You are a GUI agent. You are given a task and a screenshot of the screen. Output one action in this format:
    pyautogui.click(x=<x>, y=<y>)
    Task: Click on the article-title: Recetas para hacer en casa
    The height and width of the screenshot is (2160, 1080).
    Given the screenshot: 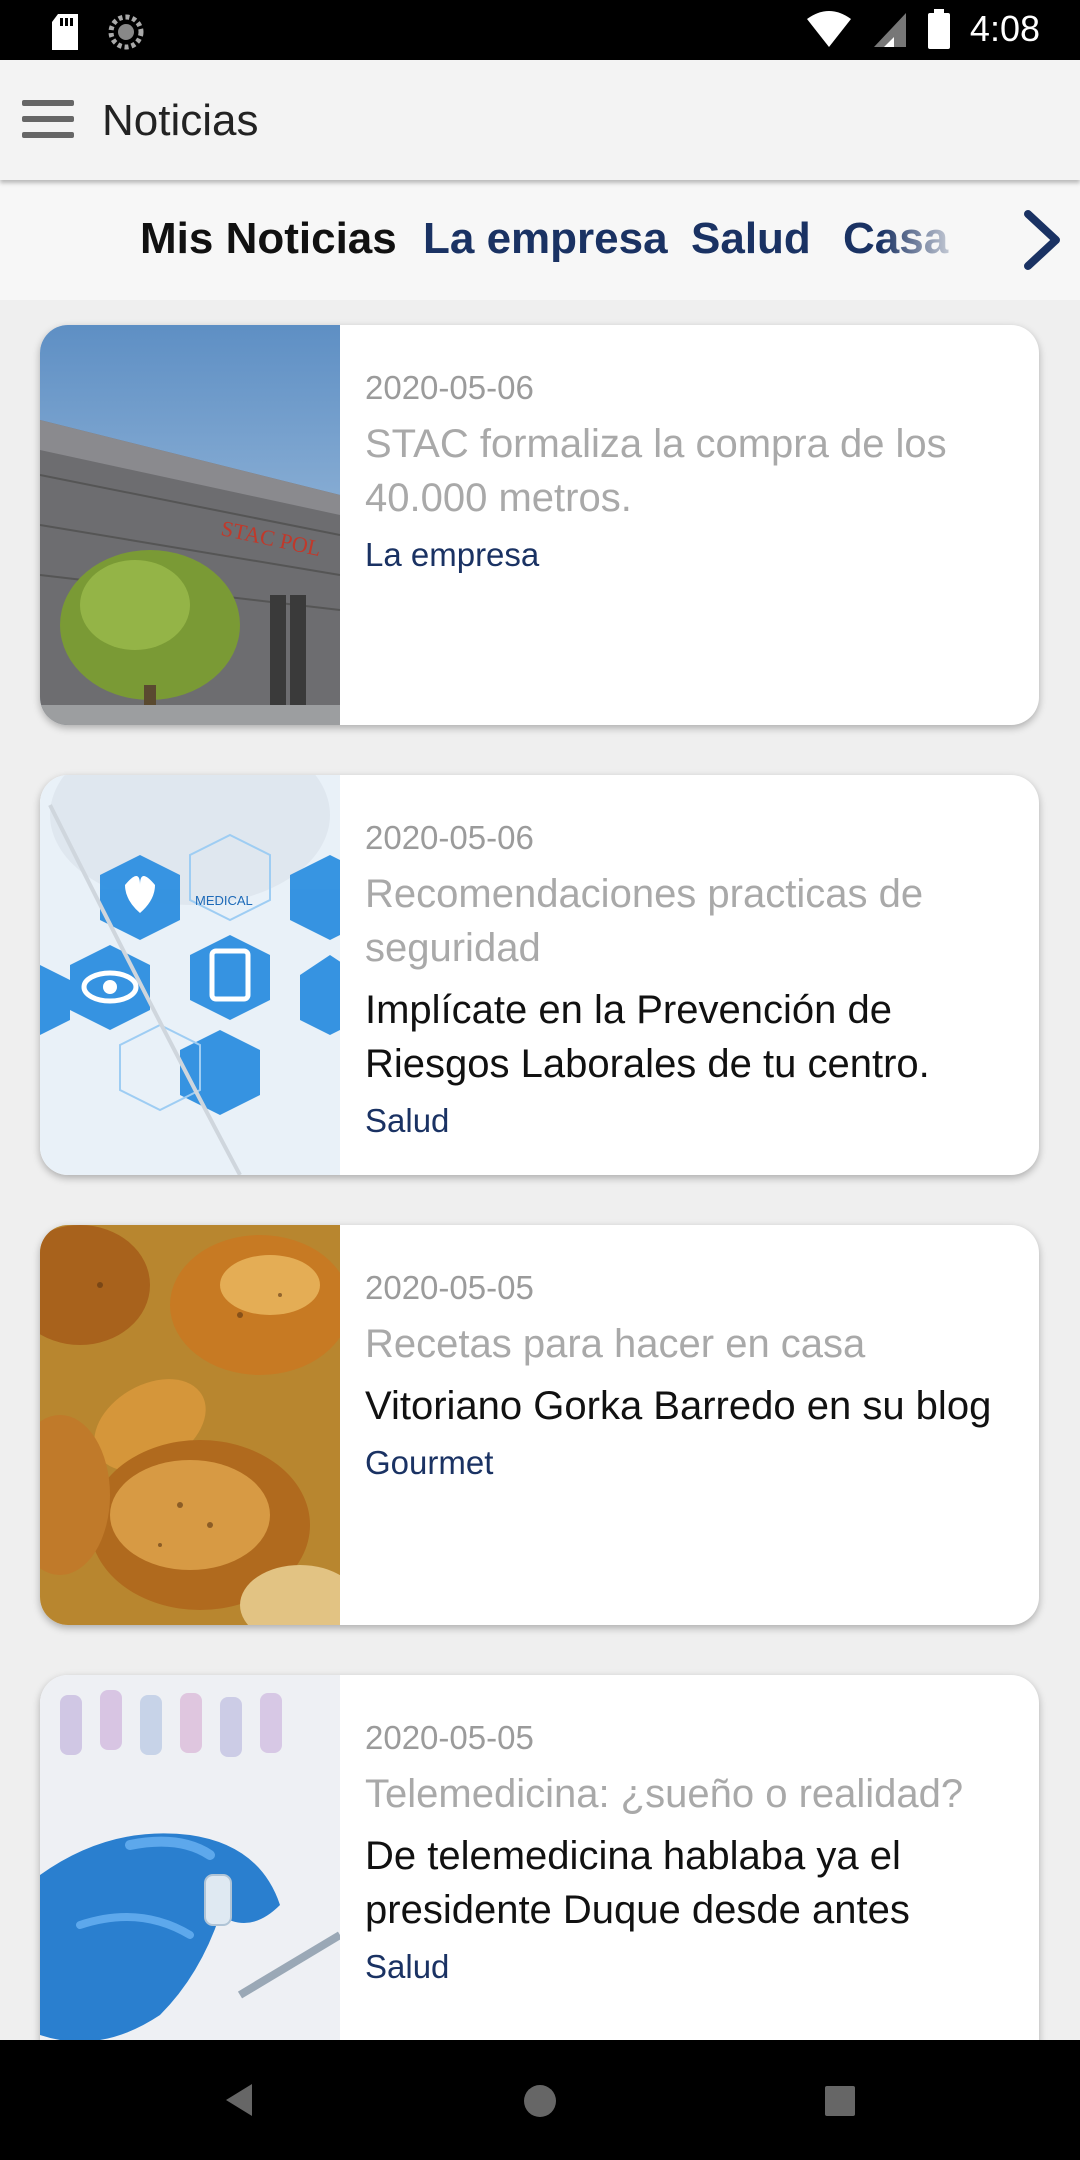 What is the action you would take?
    pyautogui.click(x=615, y=1344)
    